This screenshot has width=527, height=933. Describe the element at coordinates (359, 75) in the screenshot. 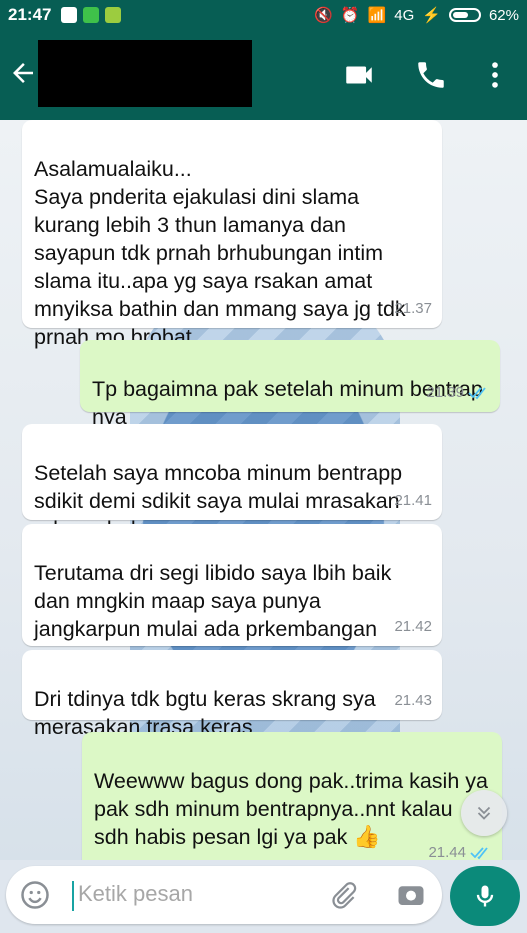

I see `video-call-icon` at that location.